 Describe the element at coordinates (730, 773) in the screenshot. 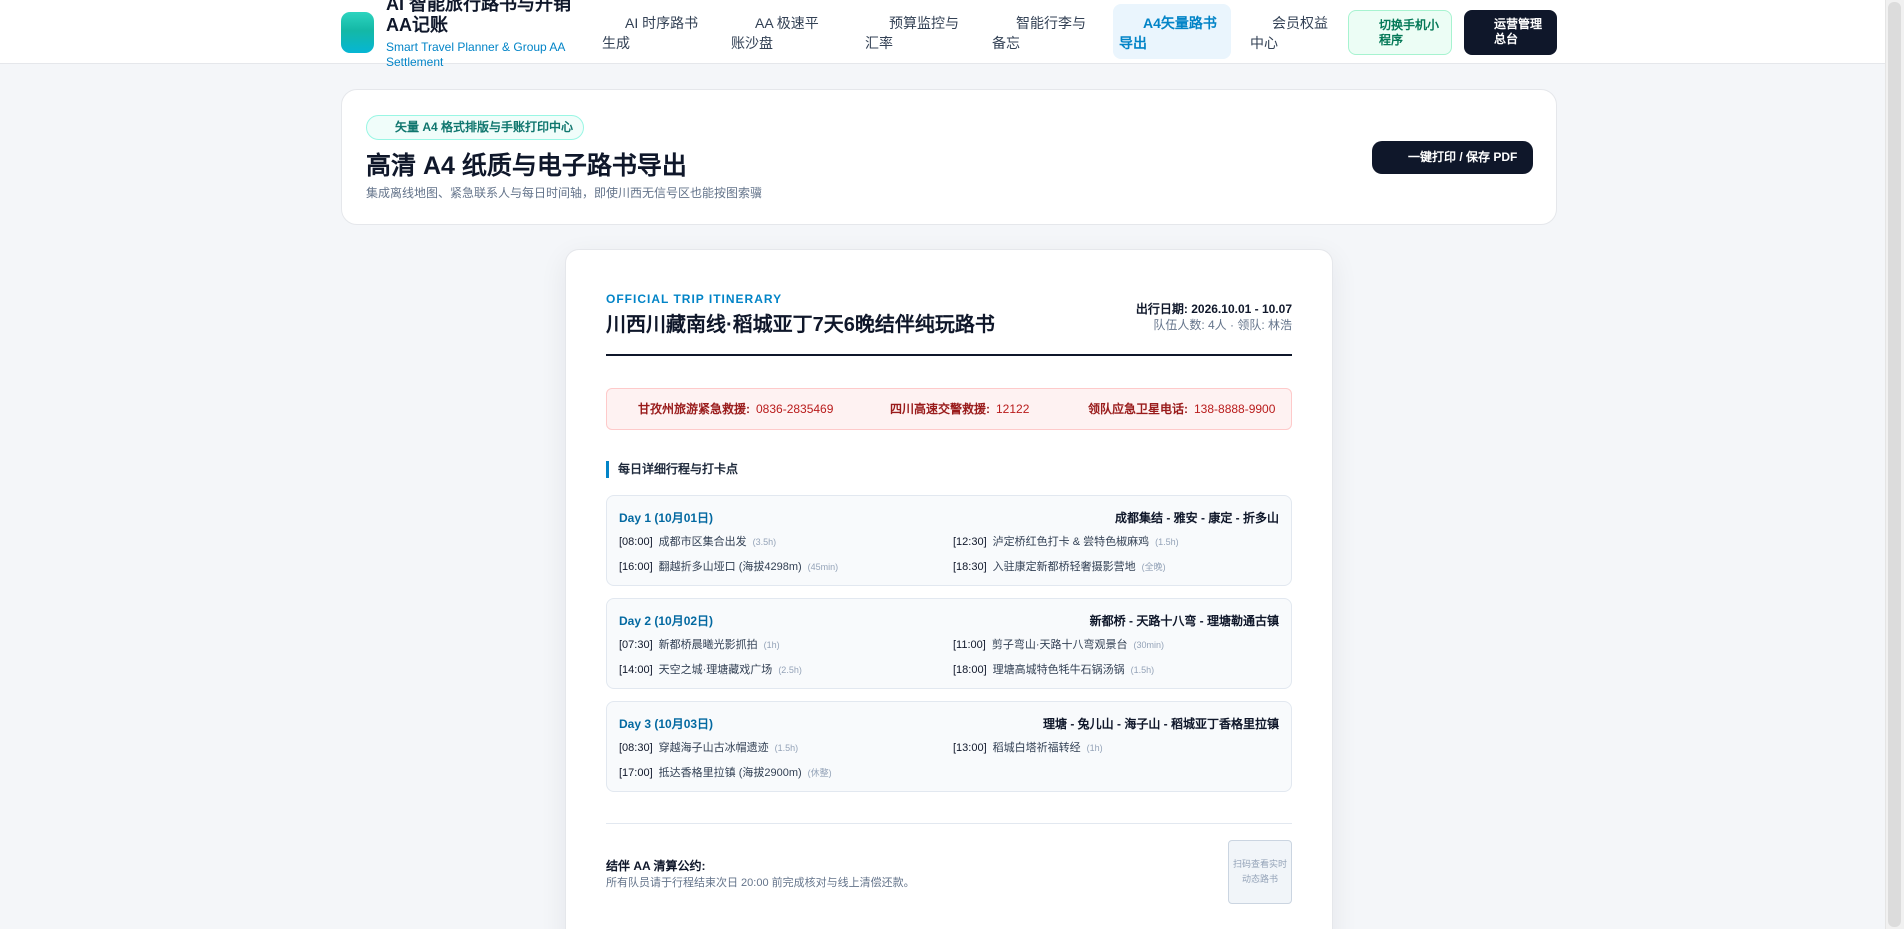

I see `event-text: 抵达香格里拉镇 (海拔2900m)` at that location.